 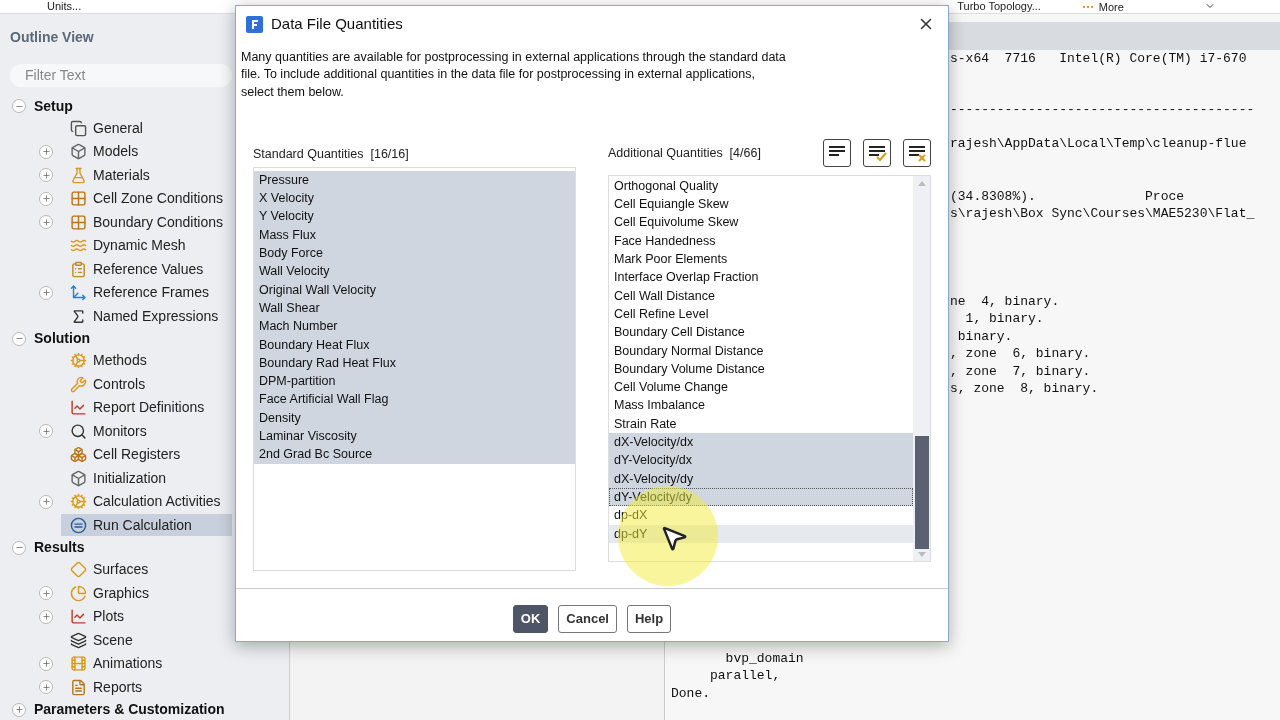 I want to click on tree-item: Reference Frames, so click(x=155, y=292).